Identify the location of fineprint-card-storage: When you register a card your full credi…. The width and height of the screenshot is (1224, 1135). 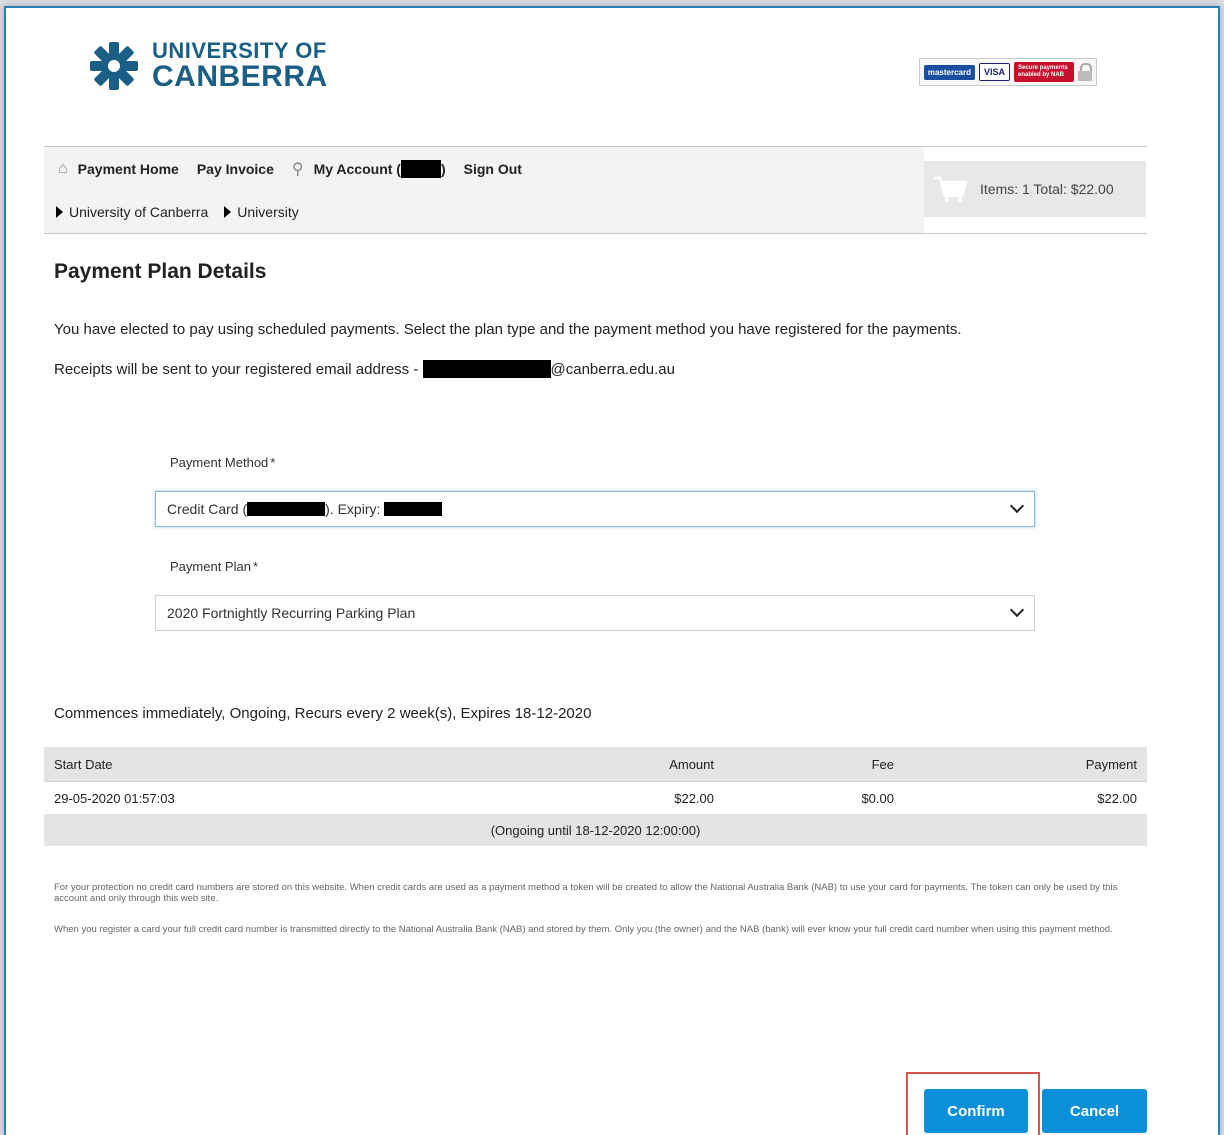
(583, 929).